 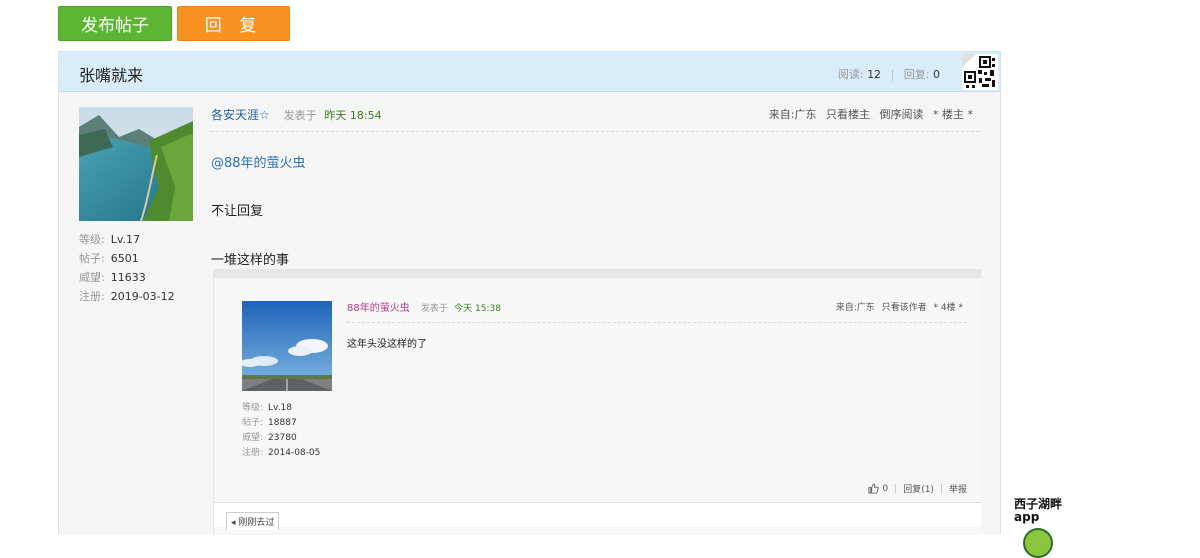 I want to click on post-text-line: 不让回复, so click(x=237, y=211).